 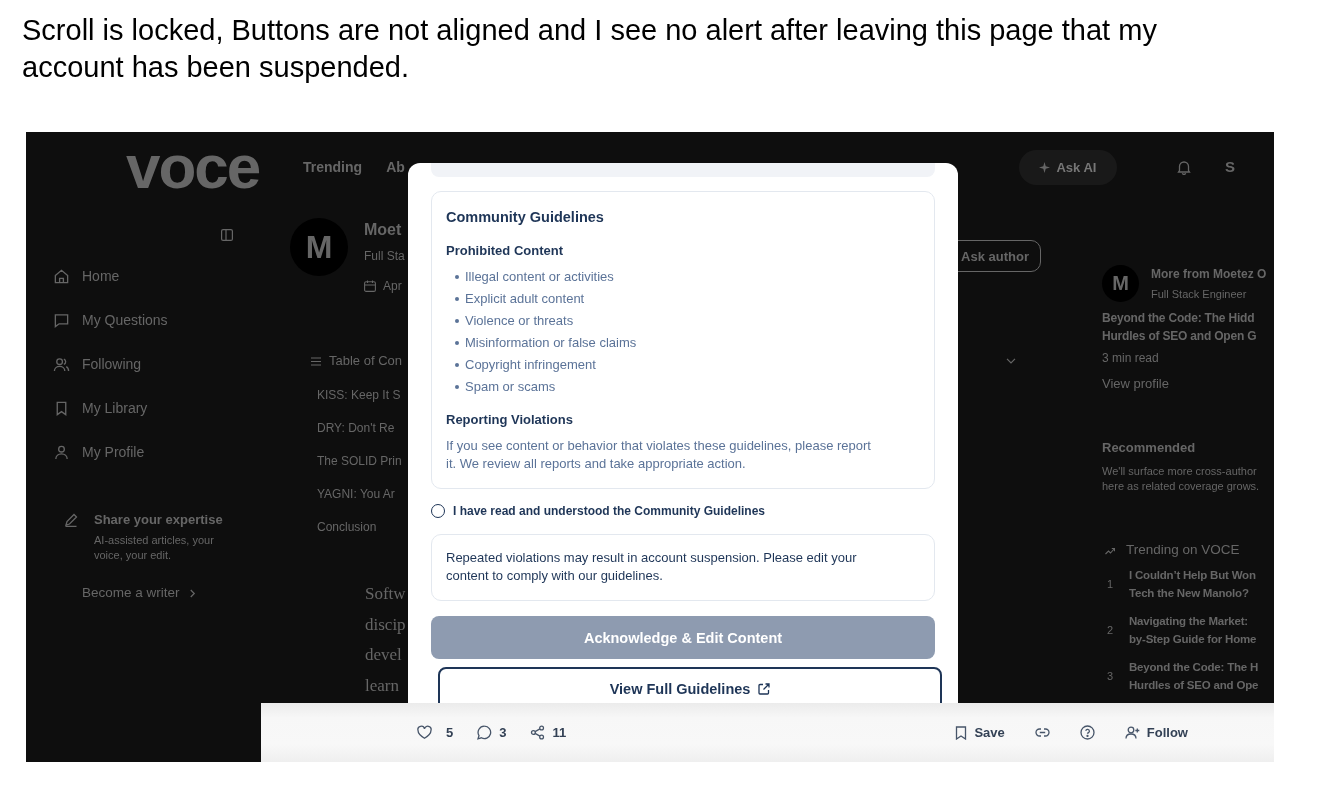 I want to click on nav-link: Ab, so click(x=395, y=167).